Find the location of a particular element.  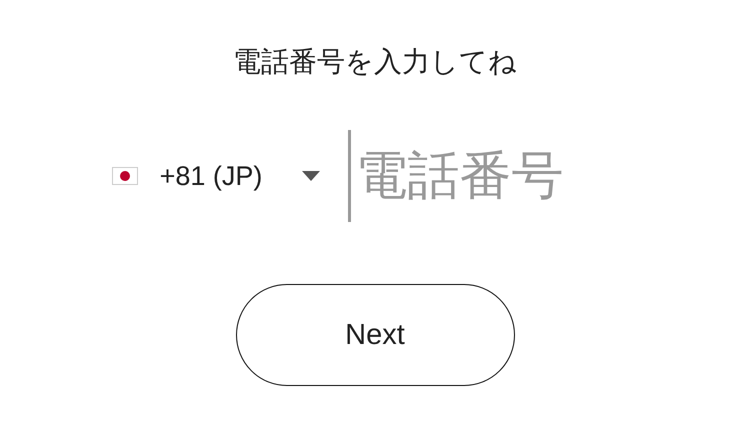

phone-input-field: 電話番号 is located at coordinates (473, 176).